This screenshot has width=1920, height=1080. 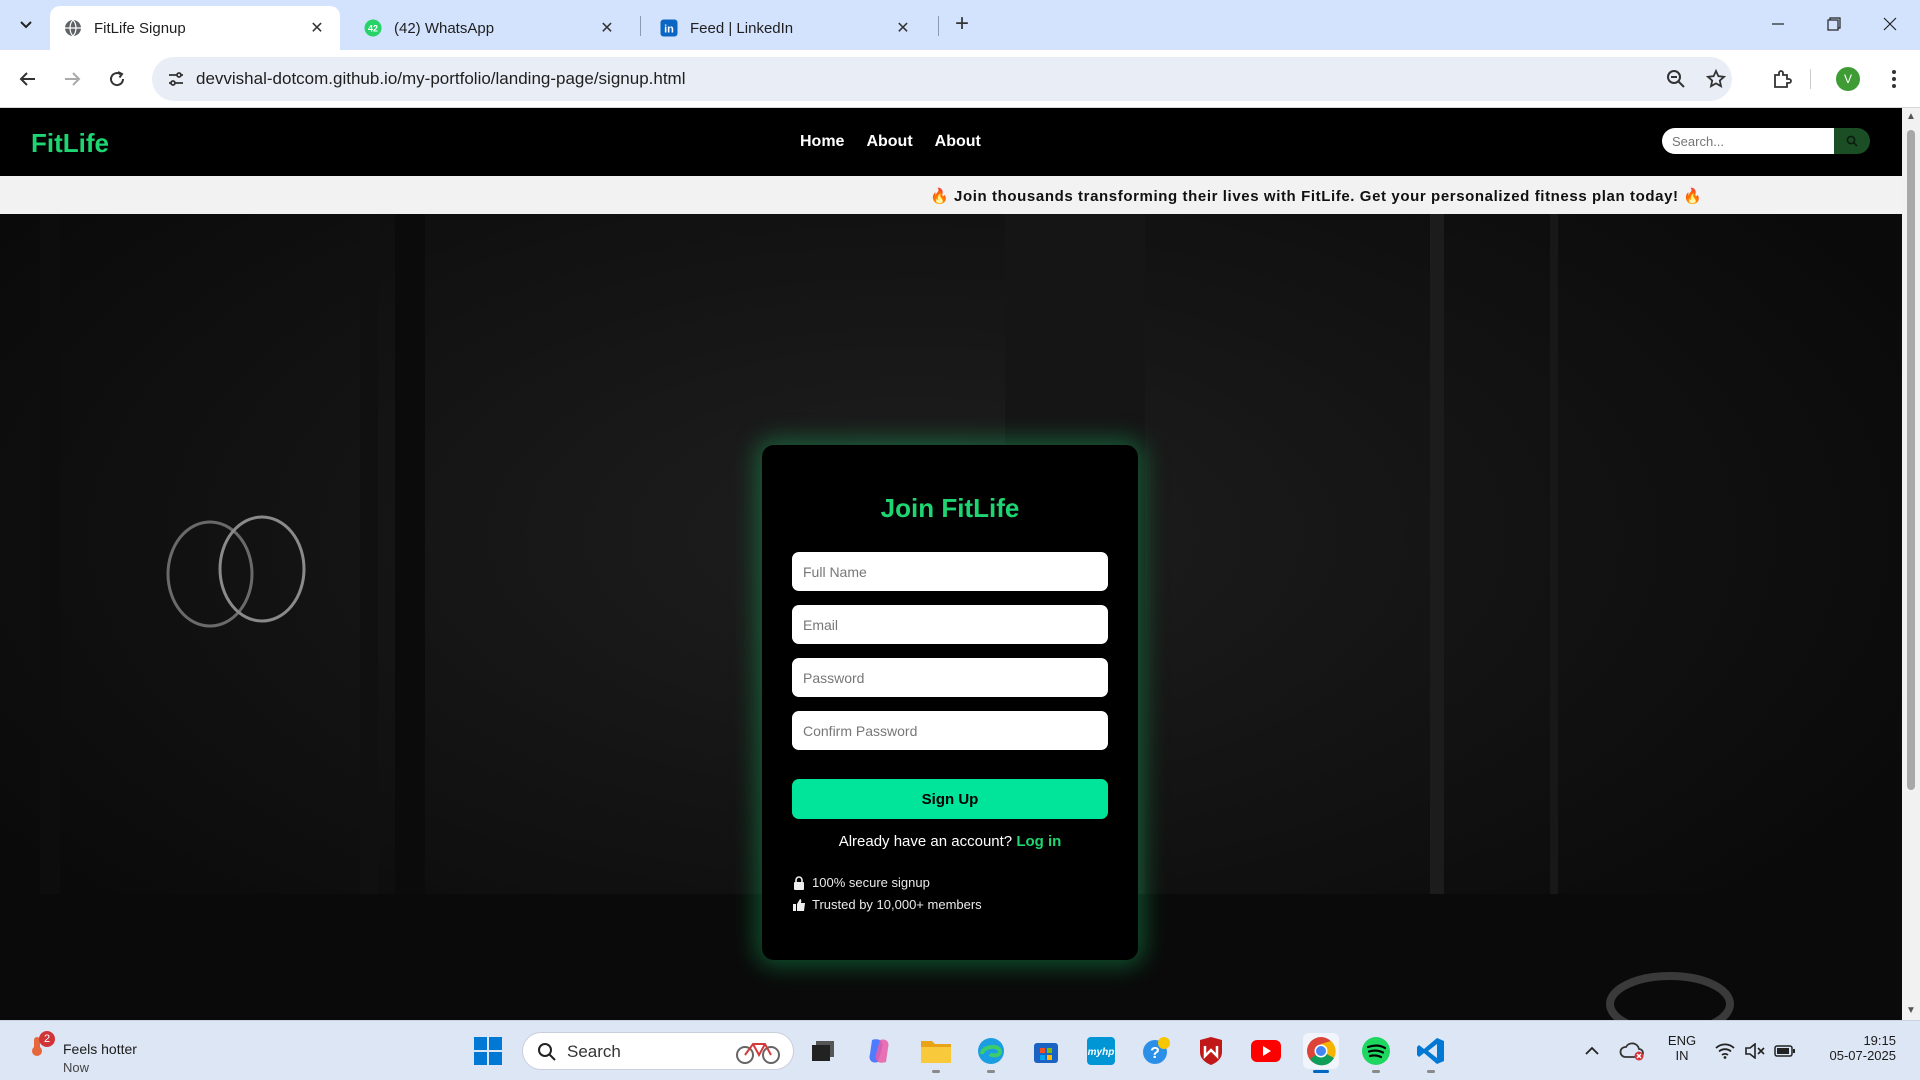 I want to click on wifi-icon, so click(x=1725, y=1051).